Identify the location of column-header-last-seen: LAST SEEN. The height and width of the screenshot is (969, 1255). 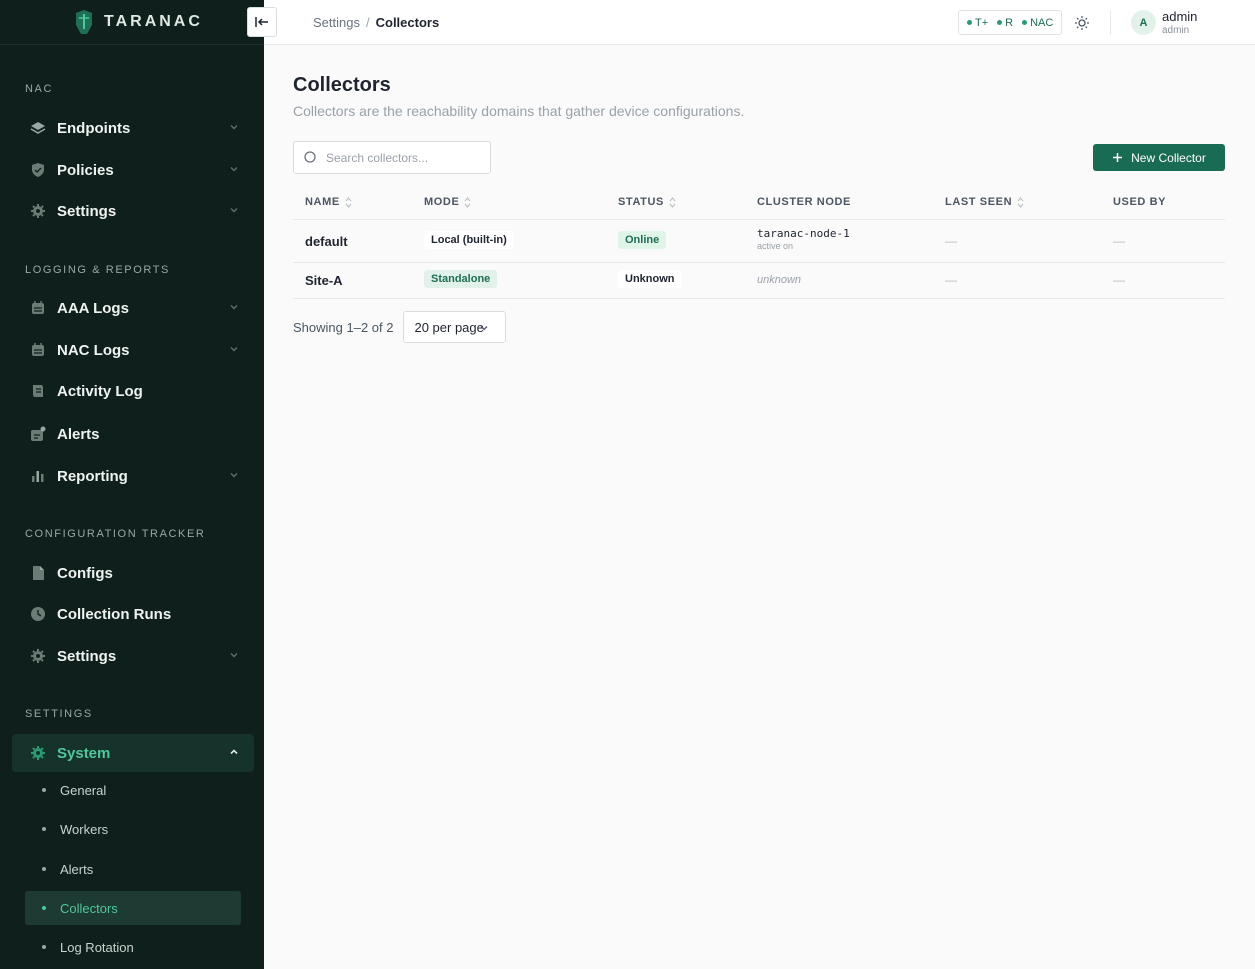
(984, 202).